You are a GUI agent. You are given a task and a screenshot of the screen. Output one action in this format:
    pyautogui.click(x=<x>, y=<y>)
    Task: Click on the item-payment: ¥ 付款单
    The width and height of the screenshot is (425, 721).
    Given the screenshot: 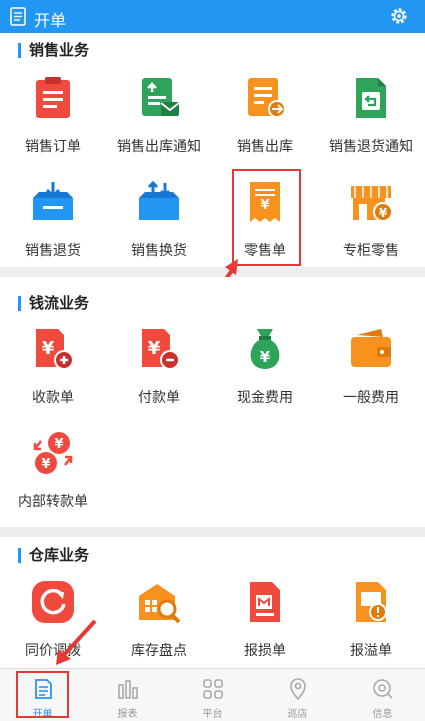 What is the action you would take?
    pyautogui.click(x=159, y=366)
    